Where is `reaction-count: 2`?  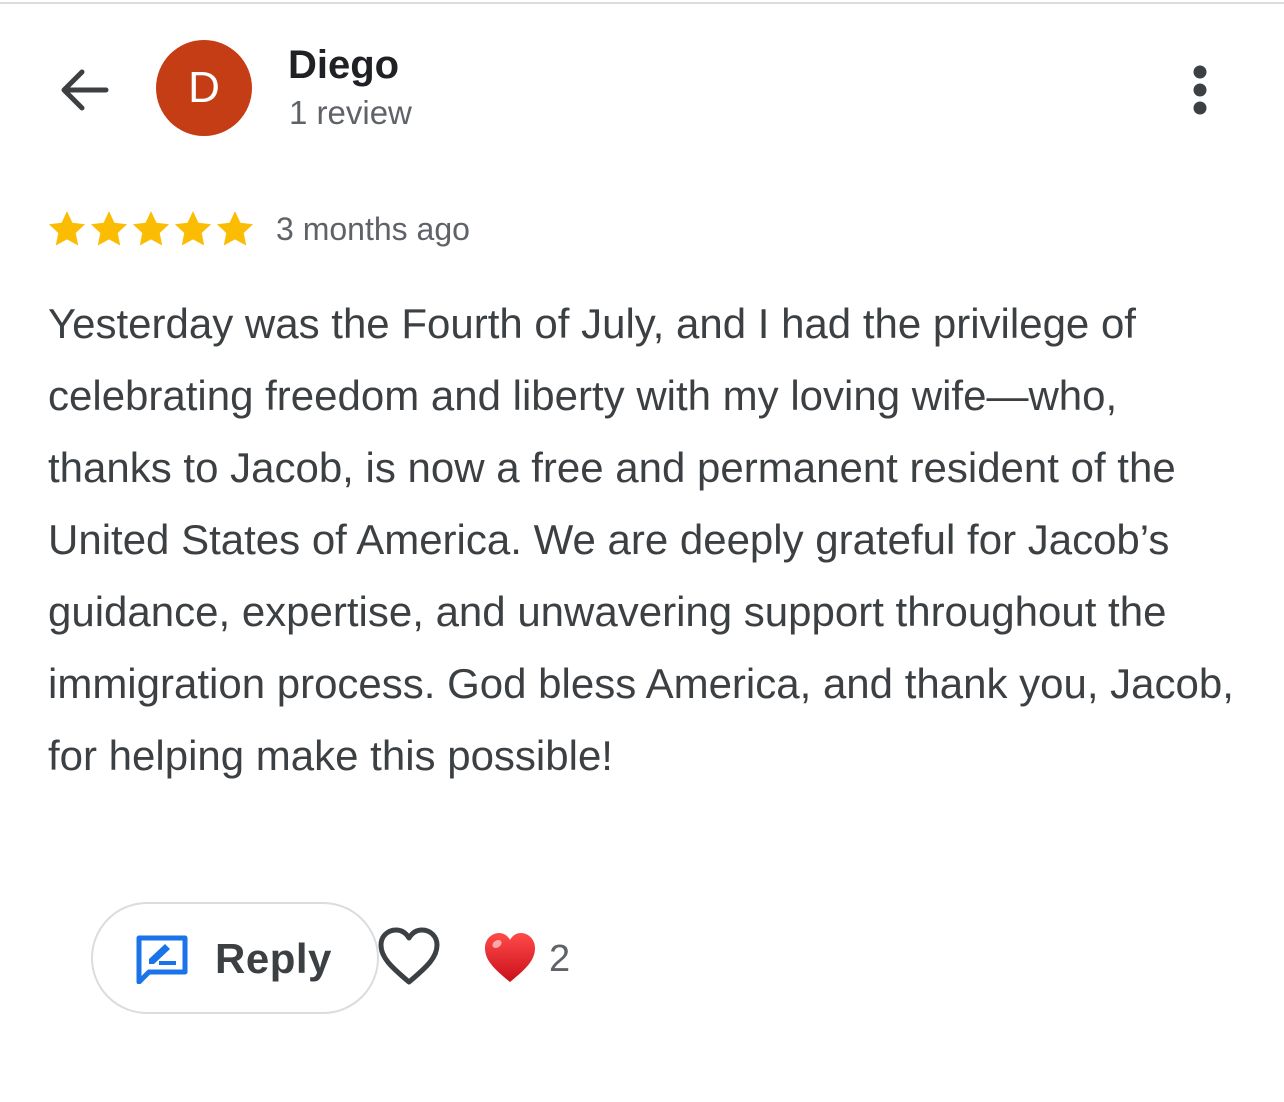 reaction-count: 2 is located at coordinates (560, 959).